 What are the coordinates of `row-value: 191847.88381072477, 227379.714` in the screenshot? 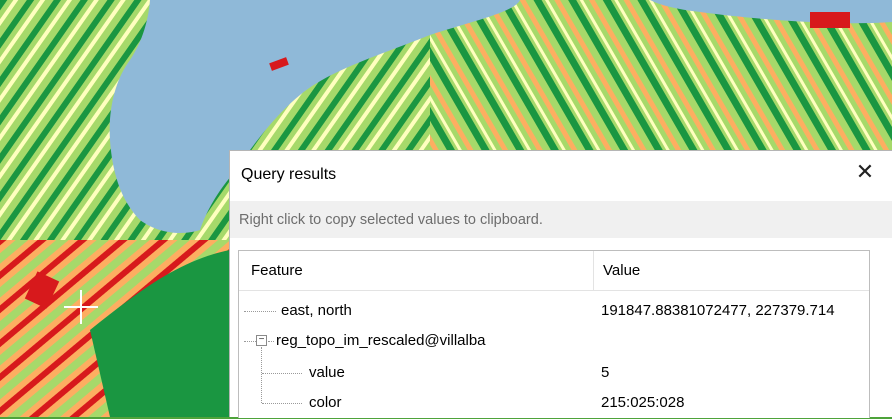 It's located at (718, 310).